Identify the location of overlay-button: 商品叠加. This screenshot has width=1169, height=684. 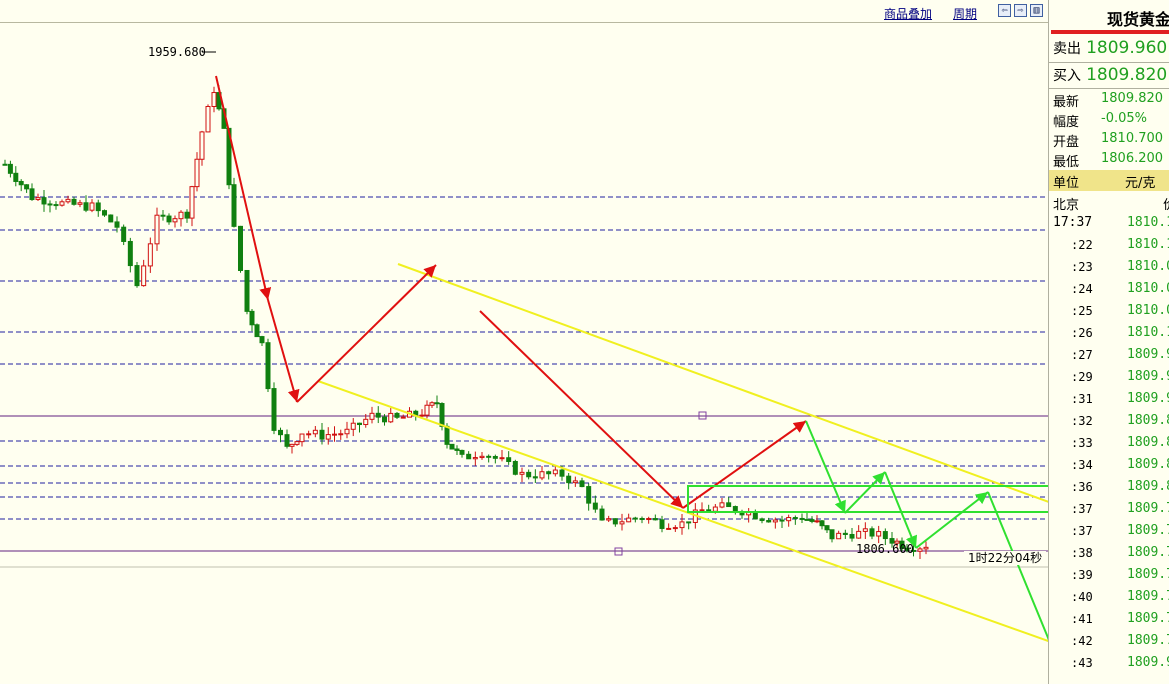
(908, 13).